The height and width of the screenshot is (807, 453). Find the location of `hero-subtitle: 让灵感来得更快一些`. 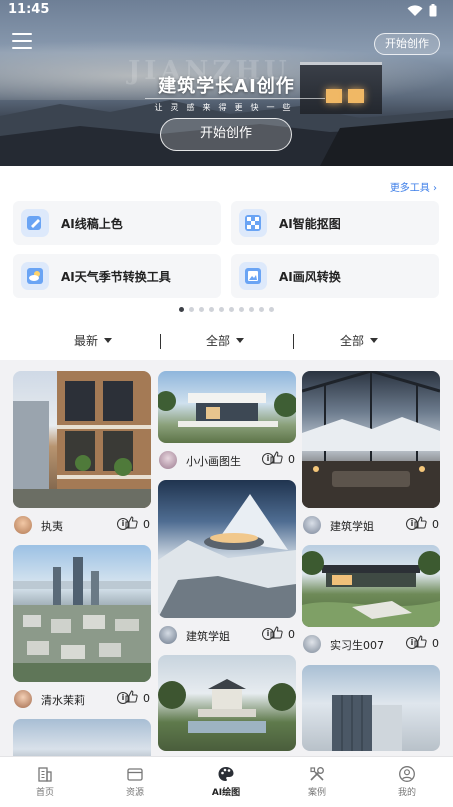

hero-subtitle: 让灵感来得更快一些 is located at coordinates (226, 107).